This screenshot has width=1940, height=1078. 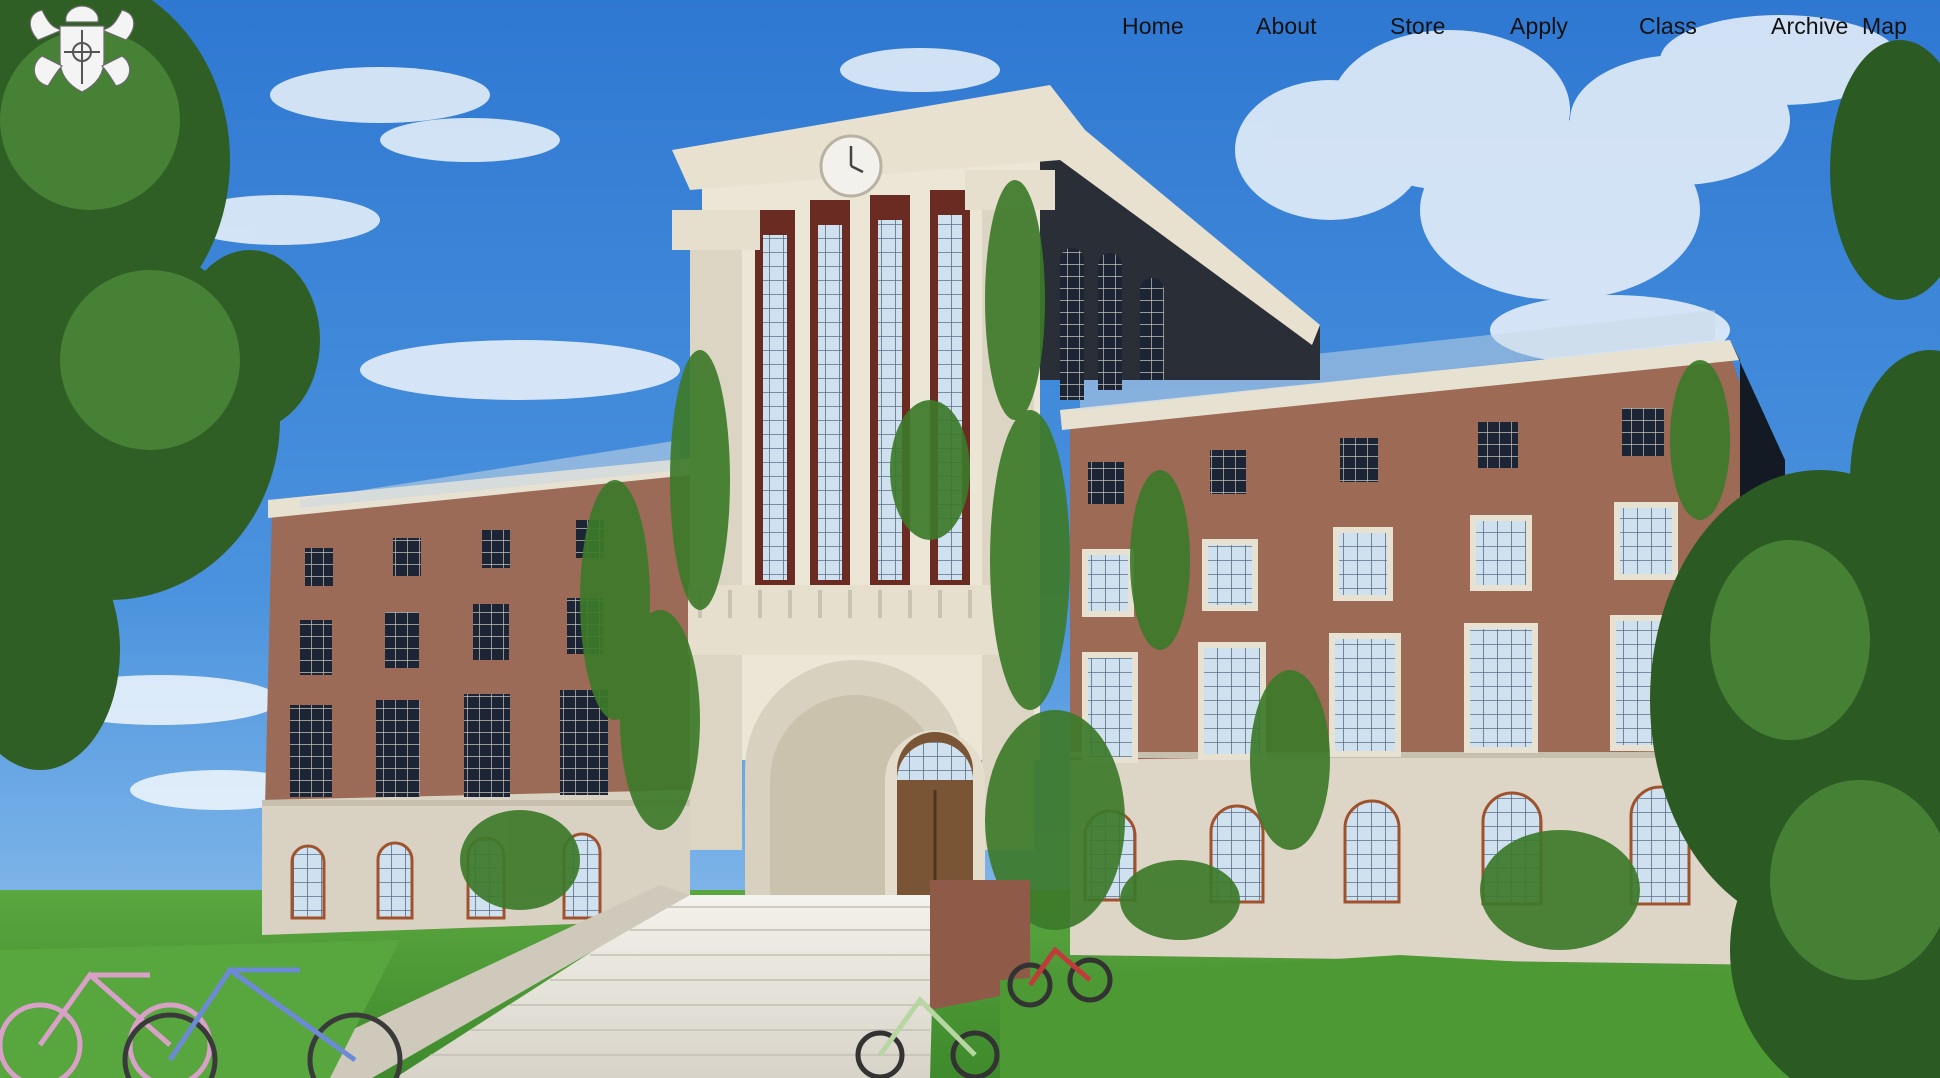 I want to click on nav-apply-link: Apply, so click(x=1539, y=26).